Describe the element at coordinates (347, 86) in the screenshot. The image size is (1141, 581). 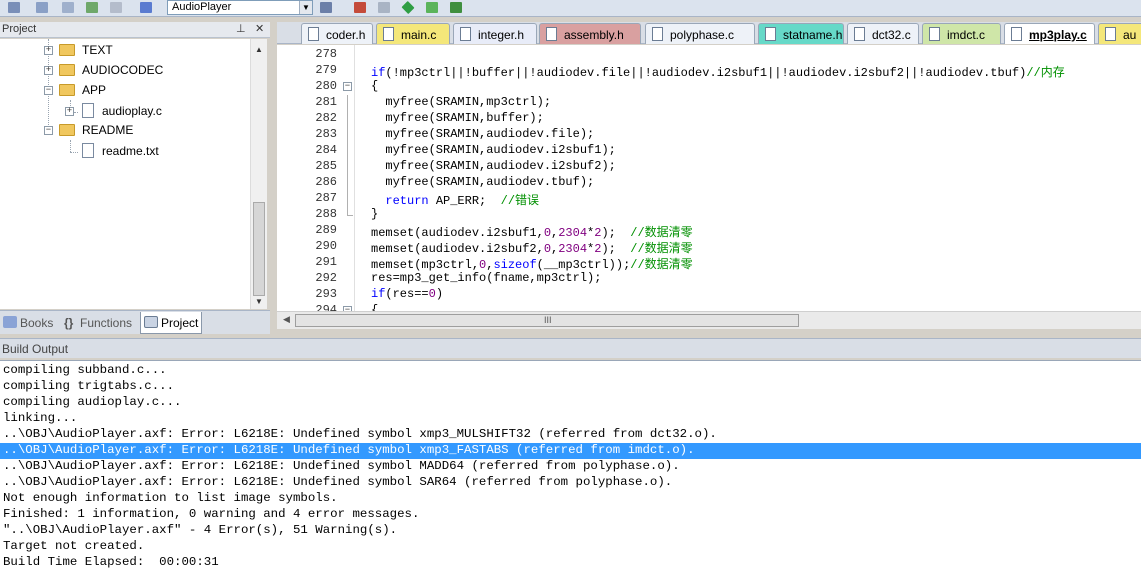
I see `fold-collapse-icon: −` at that location.